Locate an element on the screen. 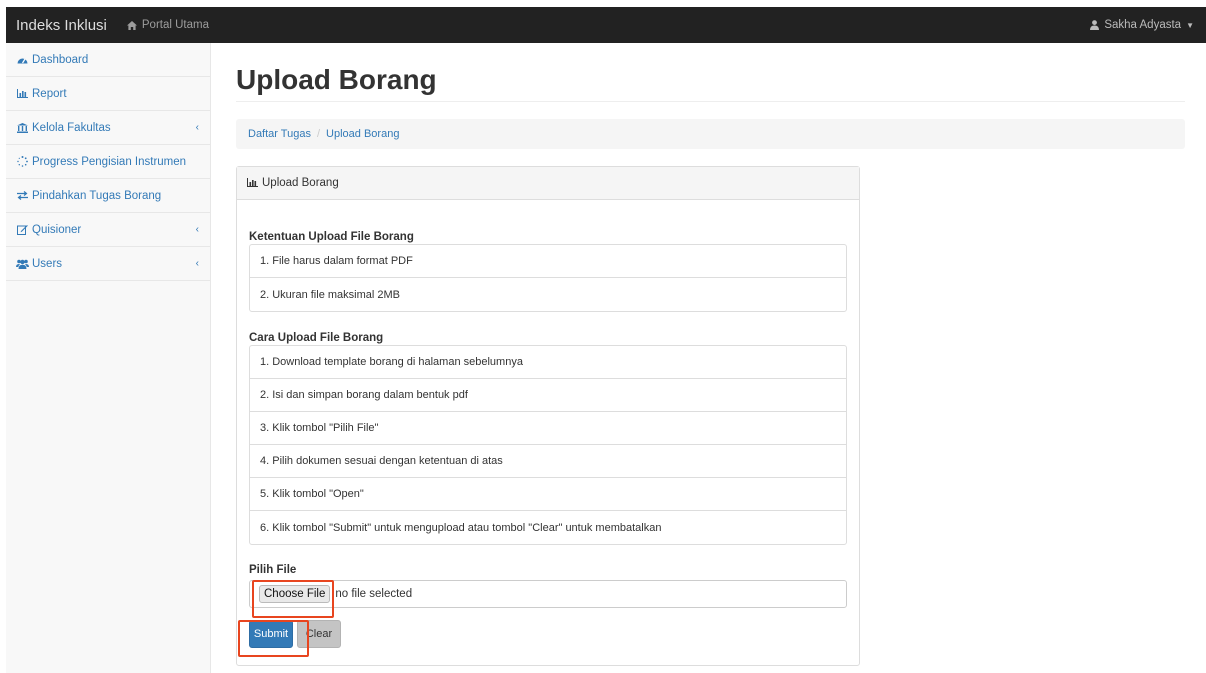  sidebar-item-dashboard: Dashboard is located at coordinates (108, 60).